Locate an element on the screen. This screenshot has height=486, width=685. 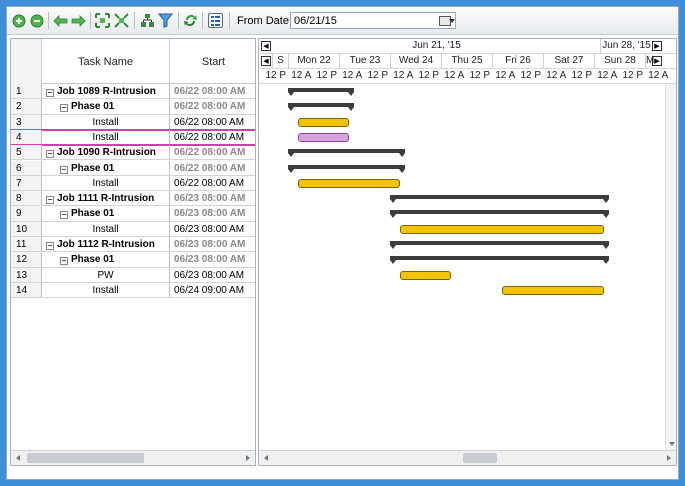
zoom-out-icon is located at coordinates (36, 20).